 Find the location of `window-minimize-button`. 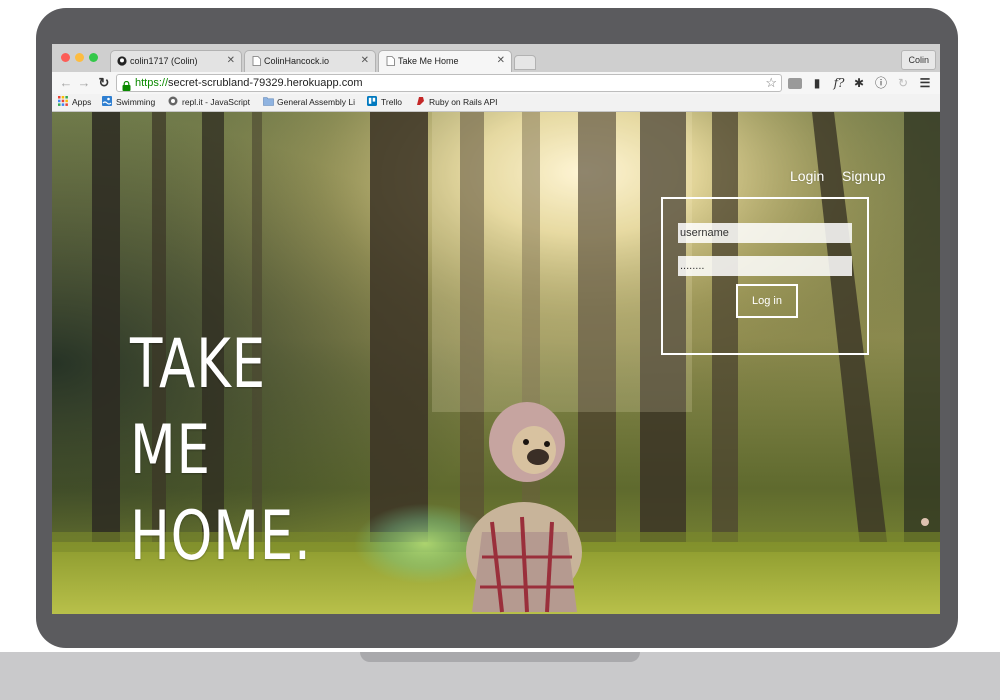

window-minimize-button is located at coordinates (79, 57).